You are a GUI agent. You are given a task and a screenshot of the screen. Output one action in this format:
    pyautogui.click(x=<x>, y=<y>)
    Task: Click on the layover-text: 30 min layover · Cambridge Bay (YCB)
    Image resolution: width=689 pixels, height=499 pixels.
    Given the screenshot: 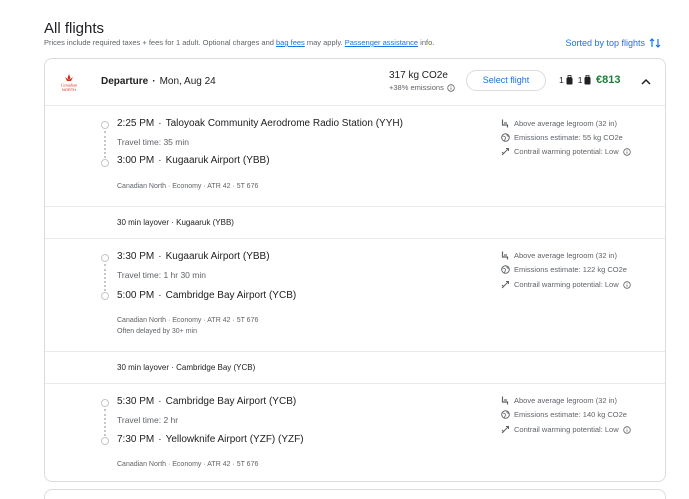 What is the action you would take?
    pyautogui.click(x=186, y=367)
    